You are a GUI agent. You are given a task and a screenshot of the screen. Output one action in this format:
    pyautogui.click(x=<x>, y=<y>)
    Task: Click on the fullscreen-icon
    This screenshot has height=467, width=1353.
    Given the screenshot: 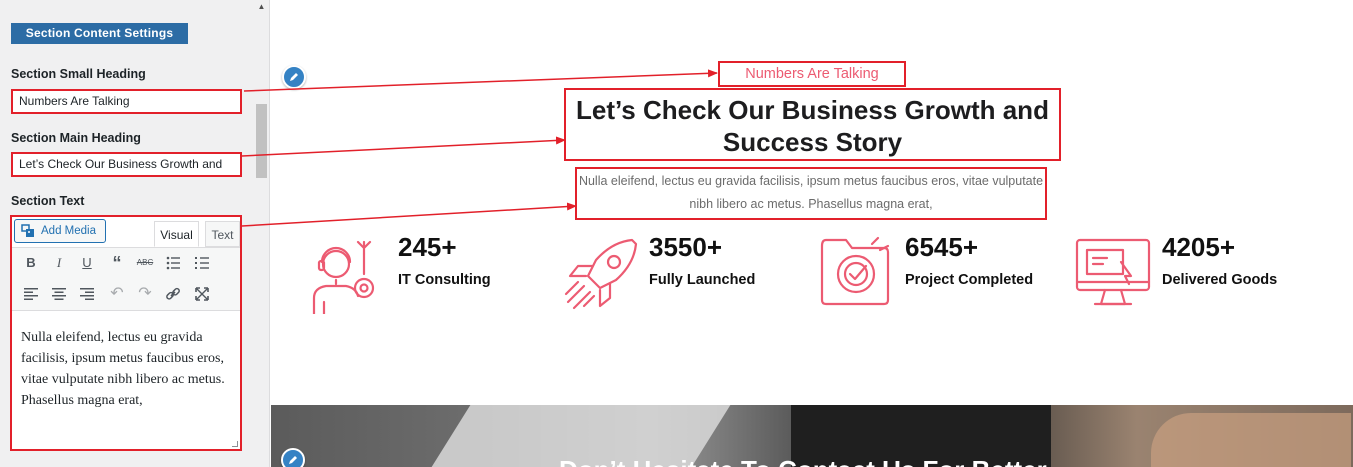 What is the action you would take?
    pyautogui.click(x=202, y=294)
    